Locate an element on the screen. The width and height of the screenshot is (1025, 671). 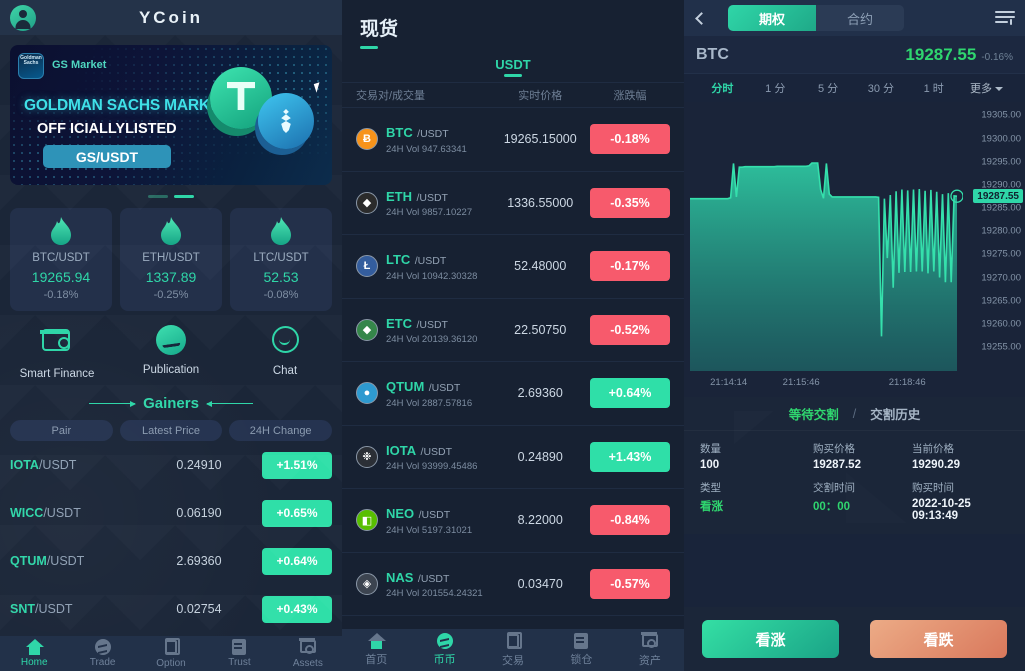
coin-volume: 24H Vol 10942.30328 is located at coordinates (432, 276).